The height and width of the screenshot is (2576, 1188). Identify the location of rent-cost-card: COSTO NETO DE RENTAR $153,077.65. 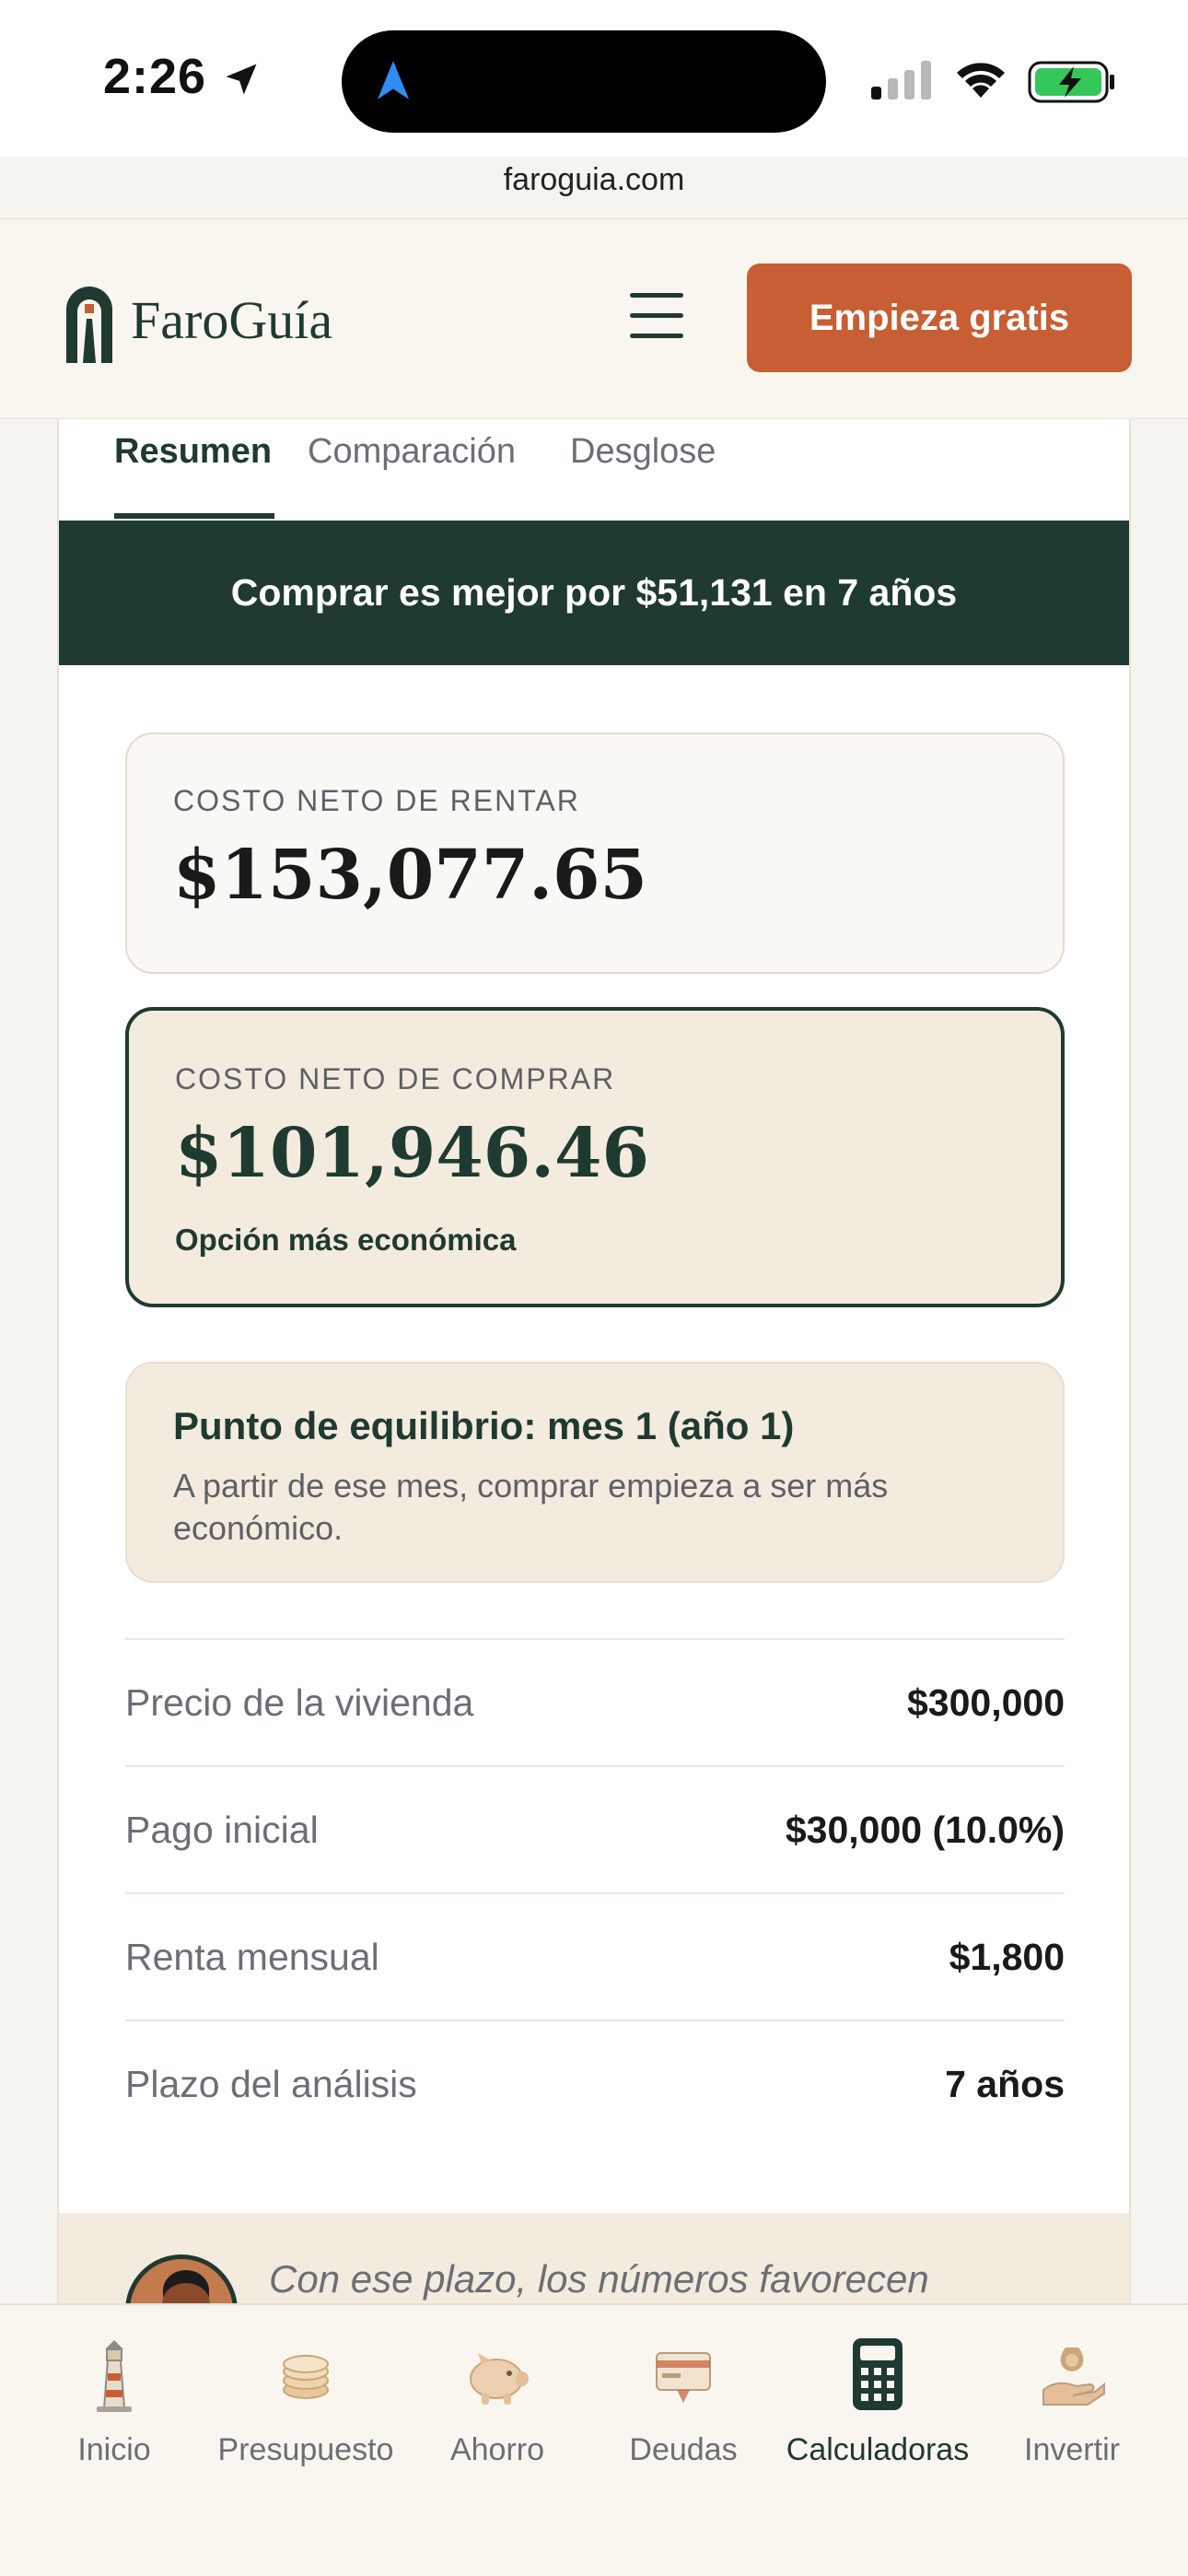
(595, 853).